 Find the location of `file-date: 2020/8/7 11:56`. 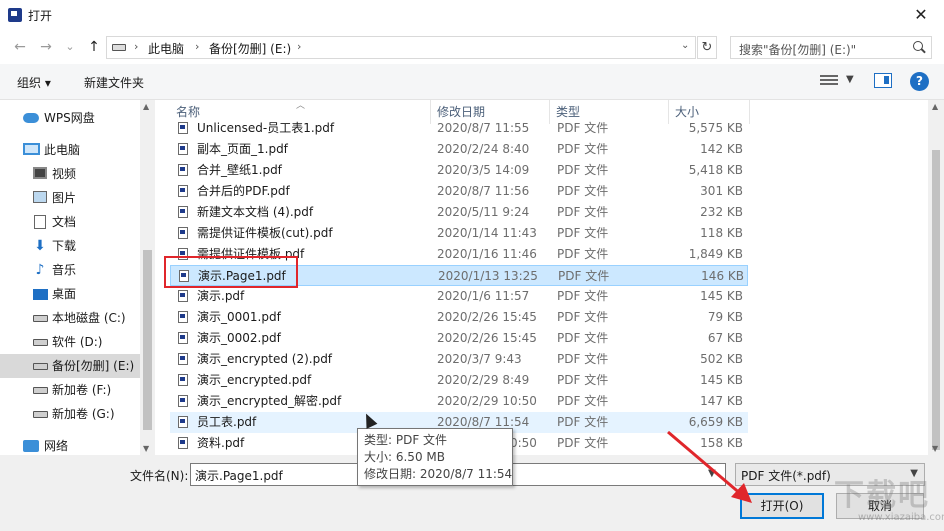

file-date: 2020/8/7 11:56 is located at coordinates (483, 191).